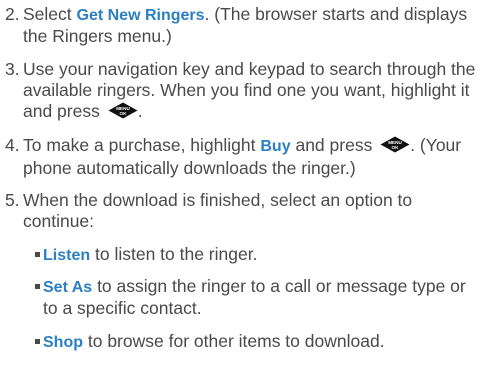 The image size is (487, 366). I want to click on step-number: 3., so click(12, 69).